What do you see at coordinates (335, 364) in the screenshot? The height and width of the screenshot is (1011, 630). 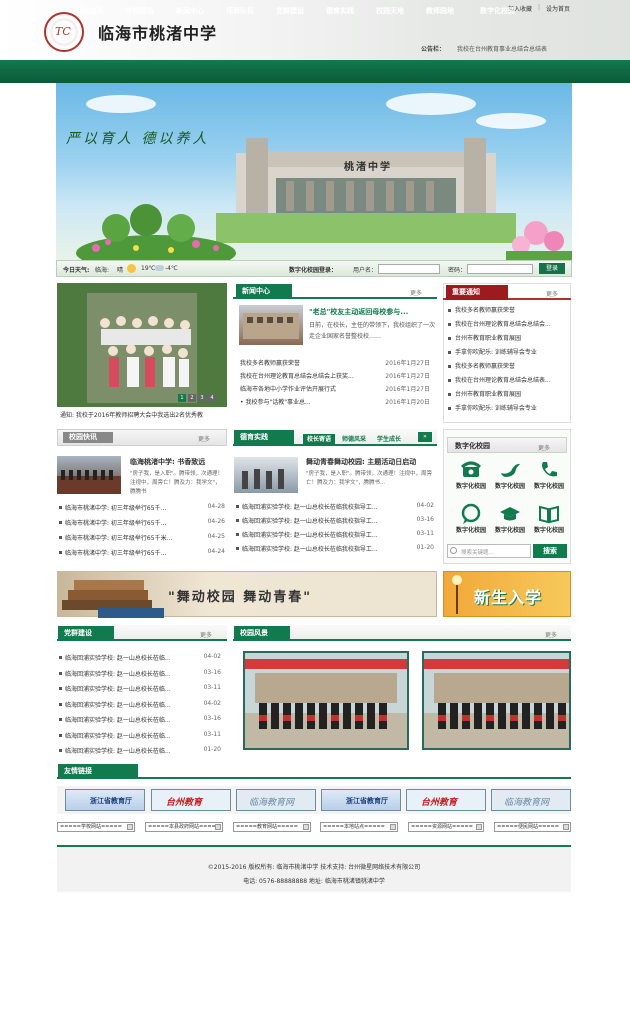 I see `news-item: 我校多名教师赢获荣誉 2016年1月27日` at bounding box center [335, 364].